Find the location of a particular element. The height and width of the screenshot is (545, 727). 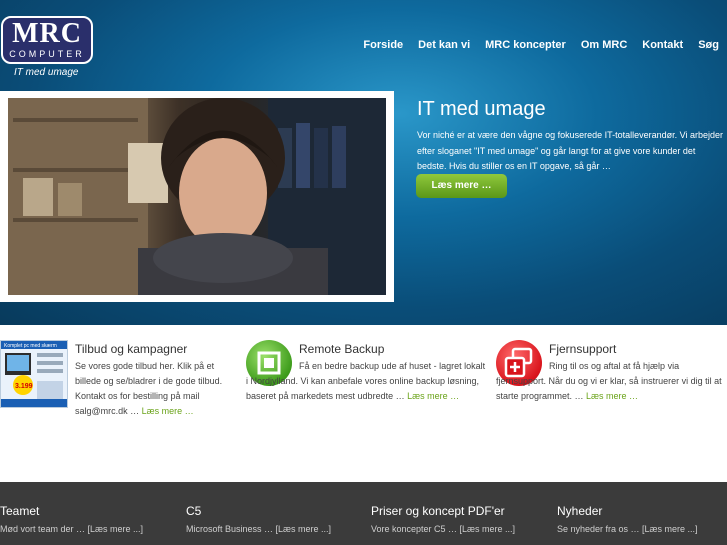

footer-text-priser: Vore koncepter C5 … [Læs mere ...] is located at coordinates (443, 529).